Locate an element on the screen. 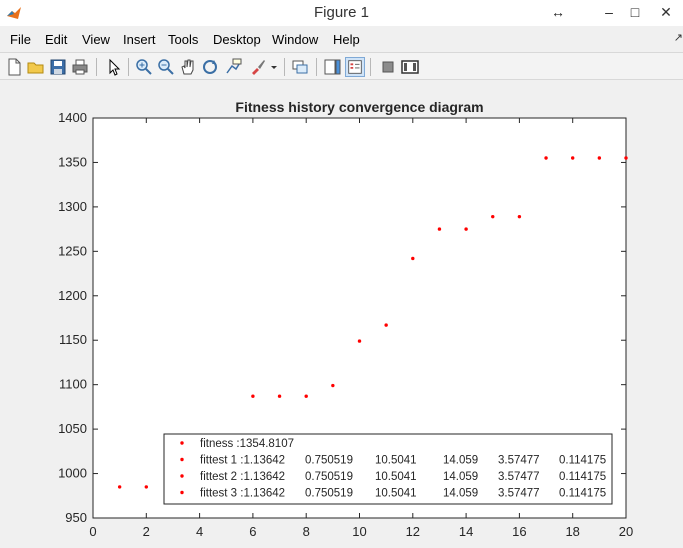  menu-help: Help is located at coordinates (346, 39).